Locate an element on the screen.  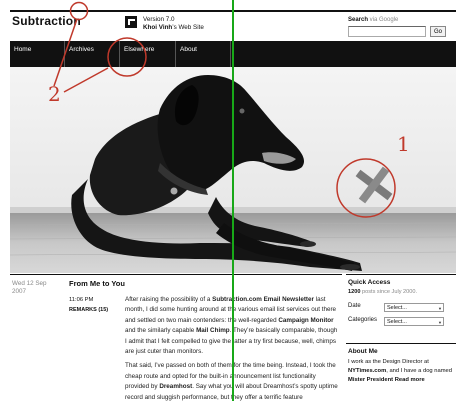
post-date-day: Wed 12 Sep is located at coordinates (29, 283).